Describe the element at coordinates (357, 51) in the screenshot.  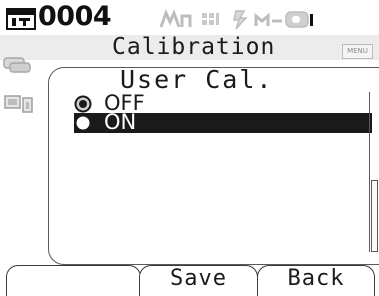
I see `menu-key: MENU` at that location.